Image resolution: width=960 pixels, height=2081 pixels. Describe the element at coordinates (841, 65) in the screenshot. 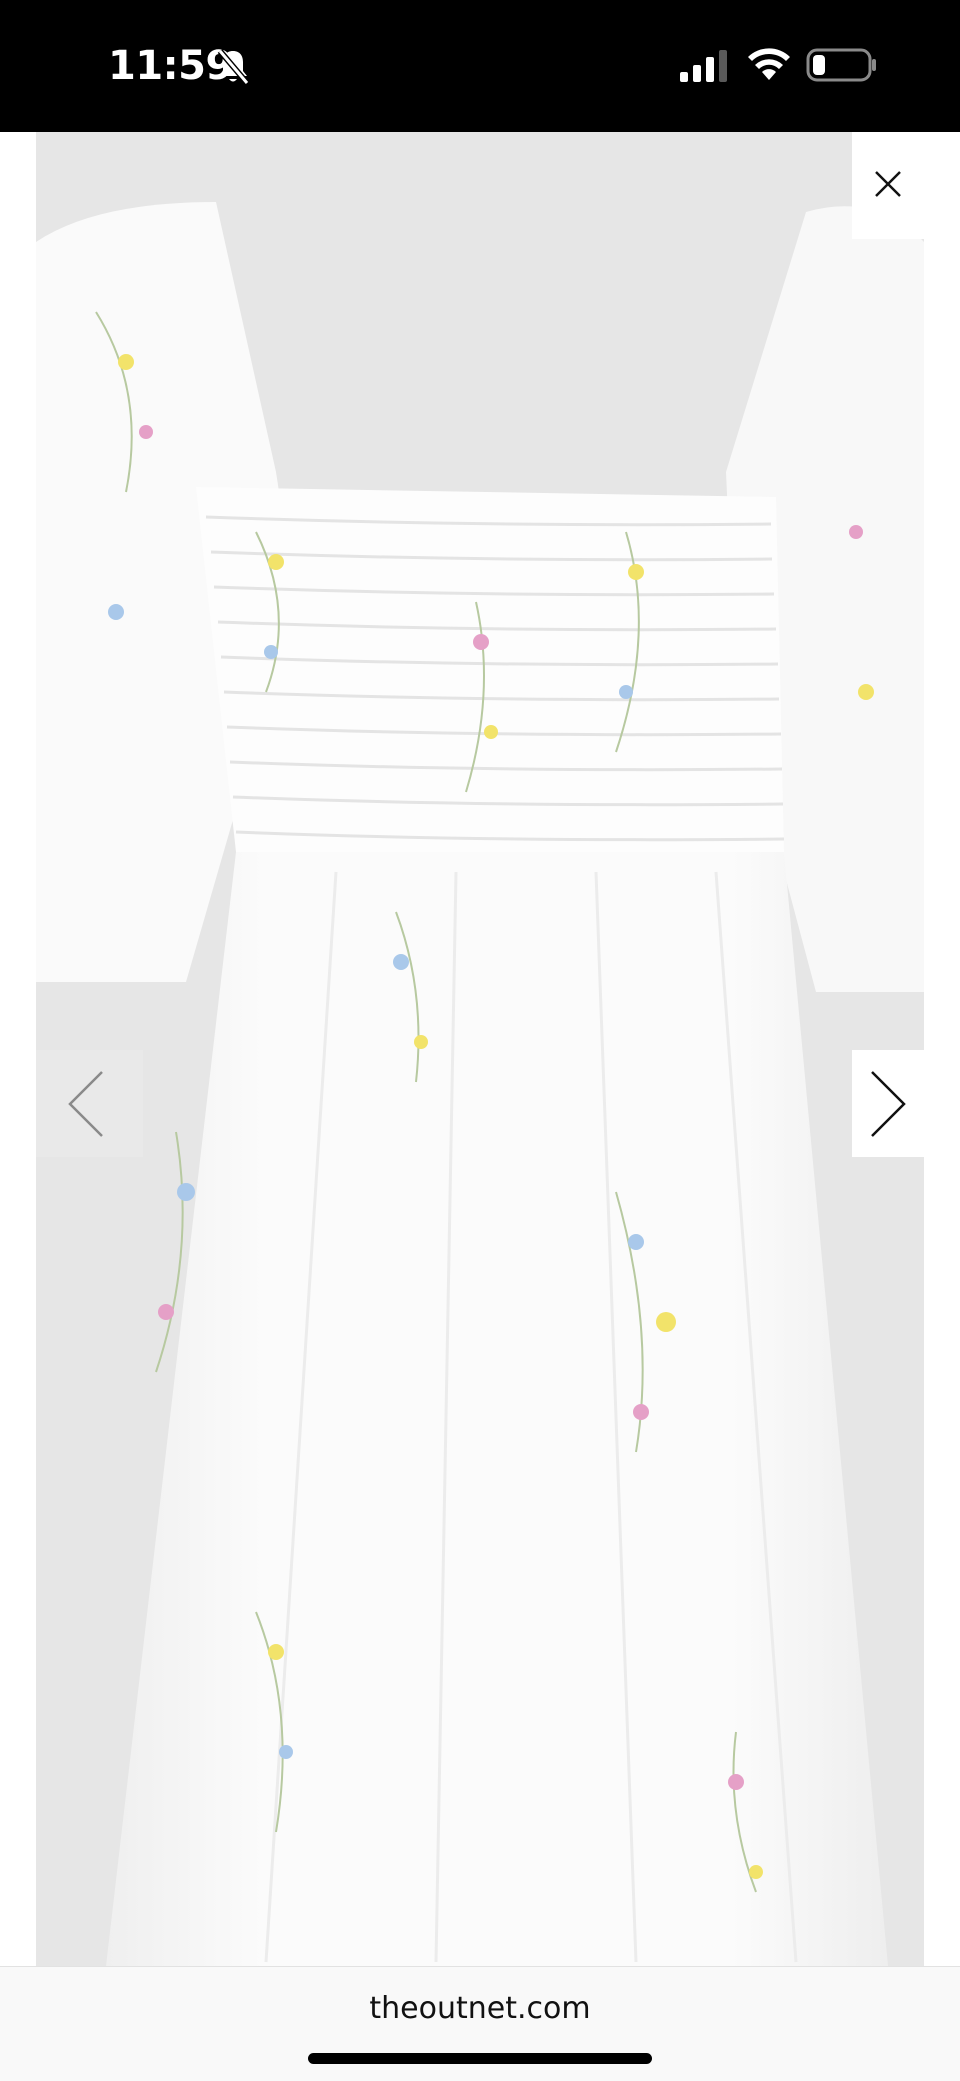

I see `battery-icon` at that location.